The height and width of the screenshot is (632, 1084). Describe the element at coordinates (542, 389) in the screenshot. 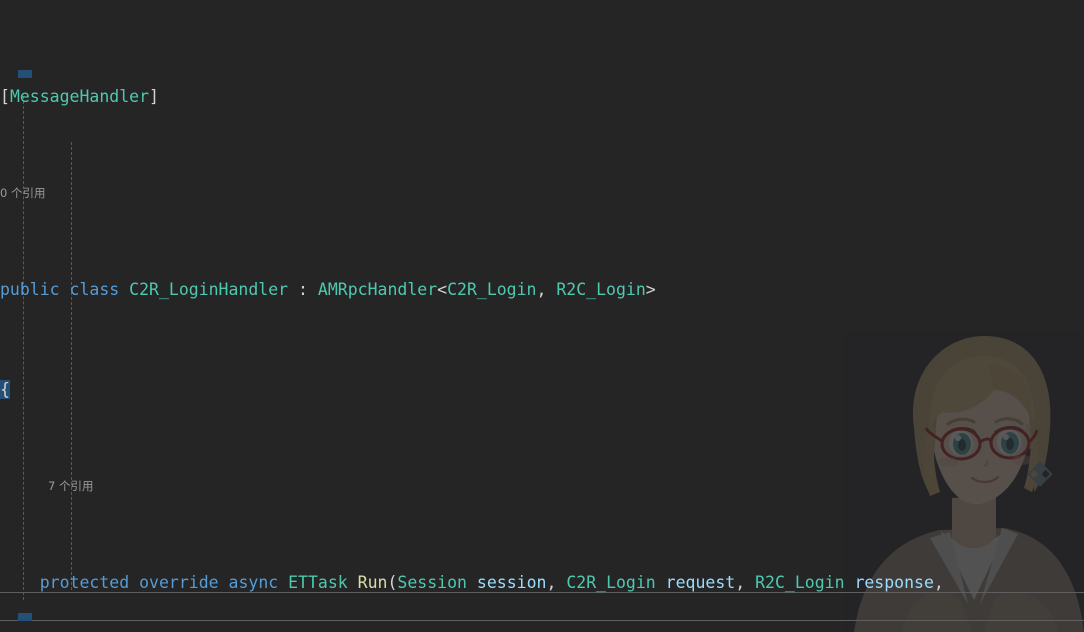

I see `code-line-class-open-brace: {` at that location.